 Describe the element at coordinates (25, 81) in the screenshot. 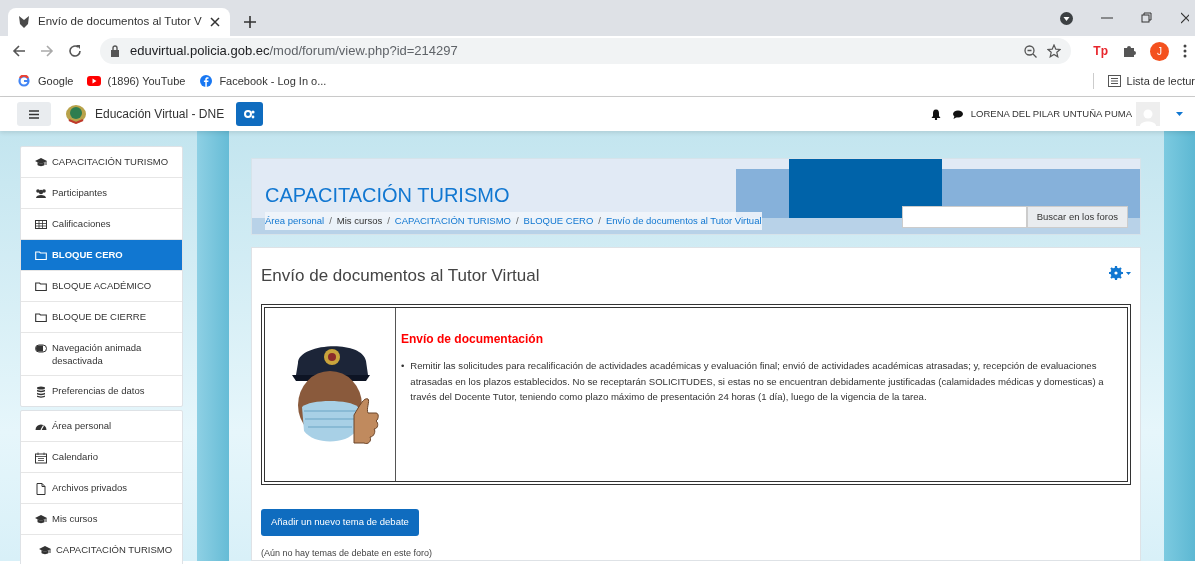

I see `google-logo-icon` at that location.